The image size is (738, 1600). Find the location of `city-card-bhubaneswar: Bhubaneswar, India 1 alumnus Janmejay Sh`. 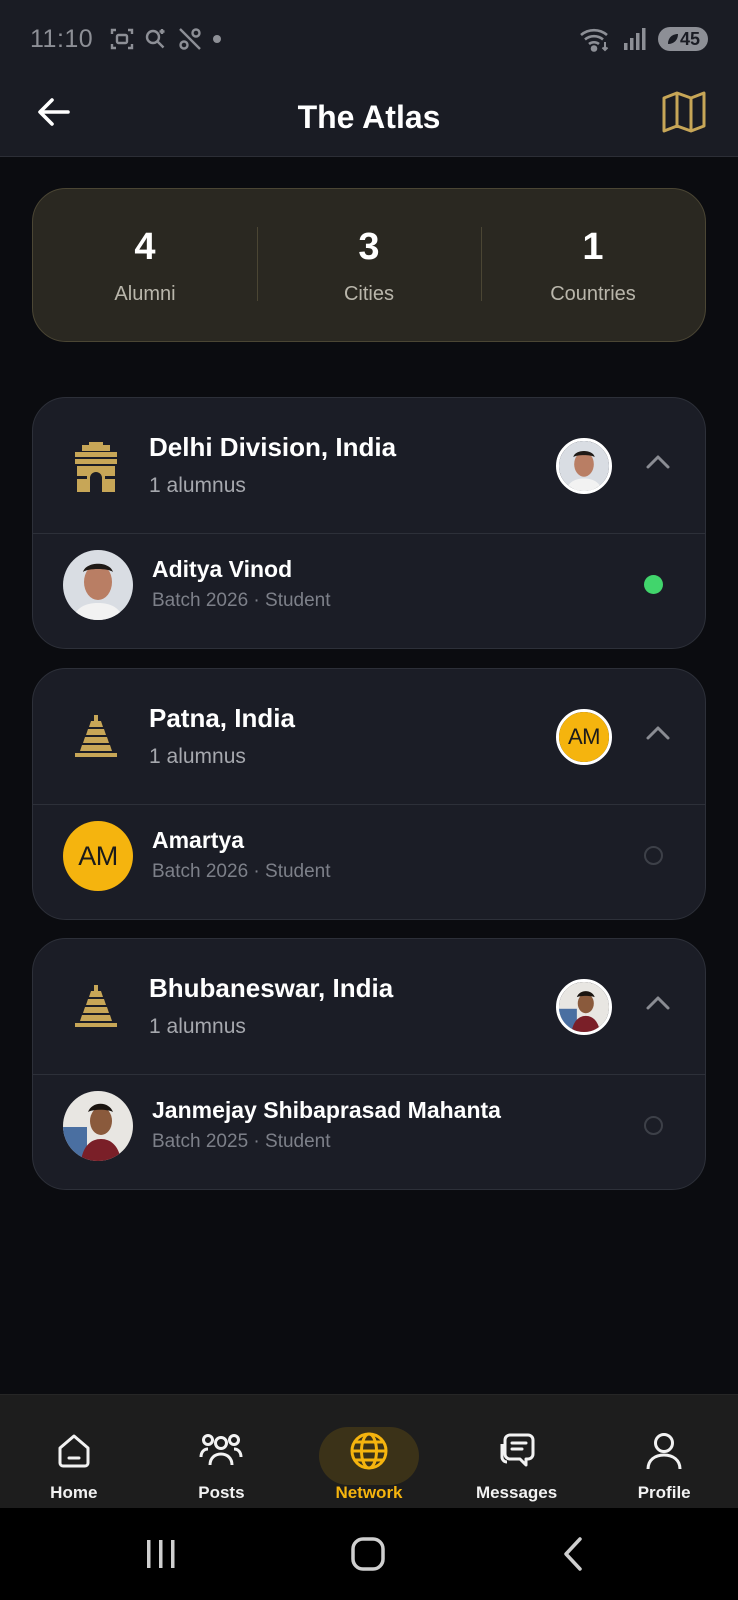

city-card-bhubaneswar: Bhubaneswar, India 1 alumnus Janmejay Sh is located at coordinates (369, 1064).